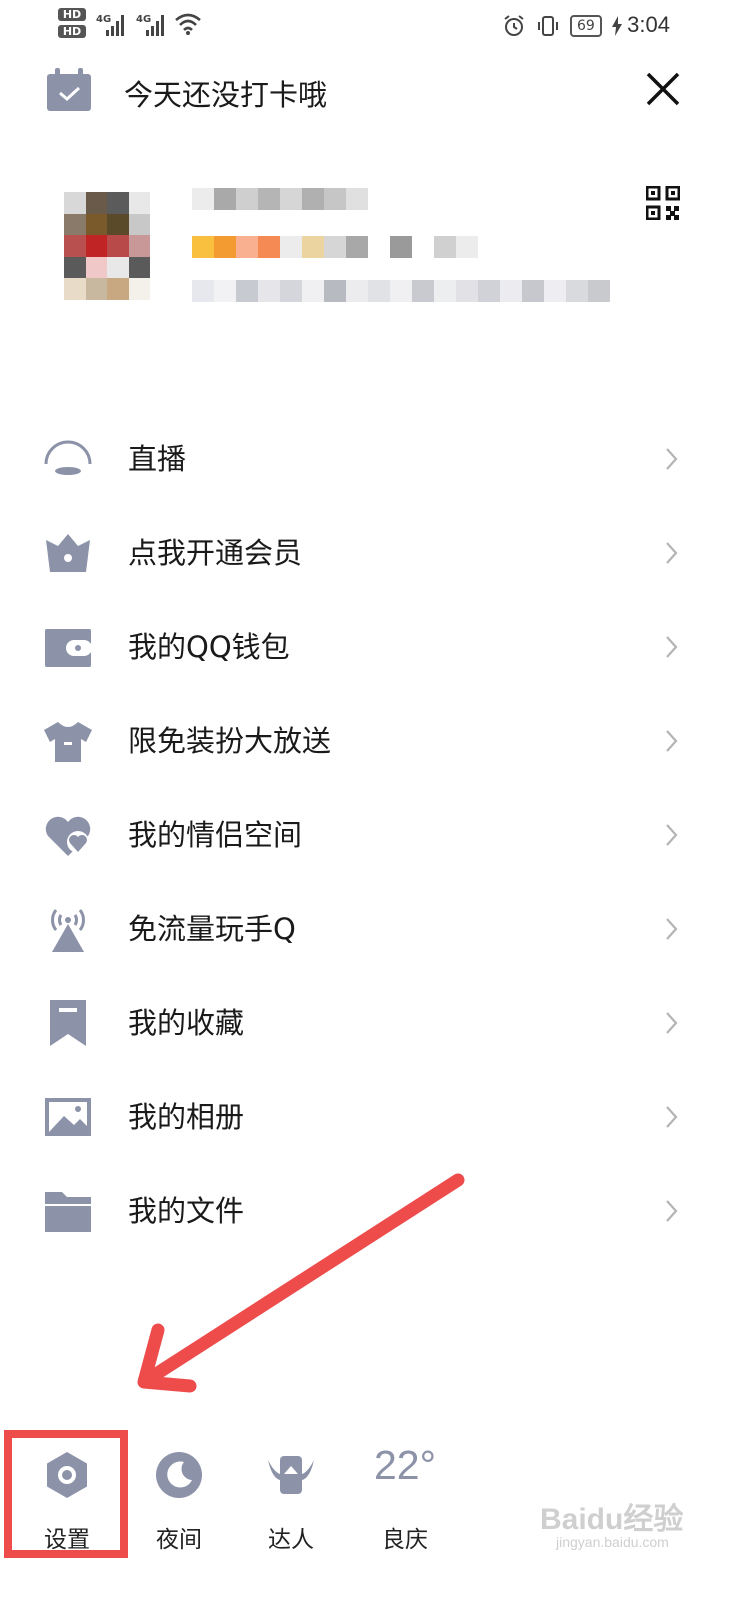  I want to click on expert-label: 达人, so click(291, 1540).